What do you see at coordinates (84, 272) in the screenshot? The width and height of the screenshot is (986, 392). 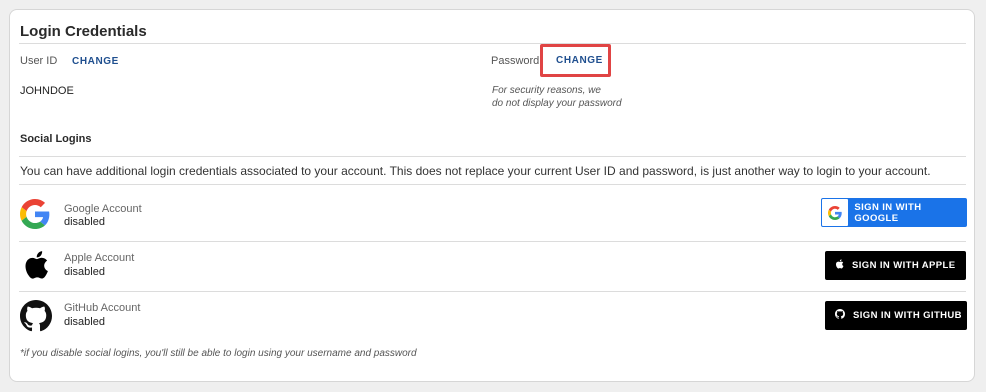 I see `apple-account-status: disabled` at bounding box center [84, 272].